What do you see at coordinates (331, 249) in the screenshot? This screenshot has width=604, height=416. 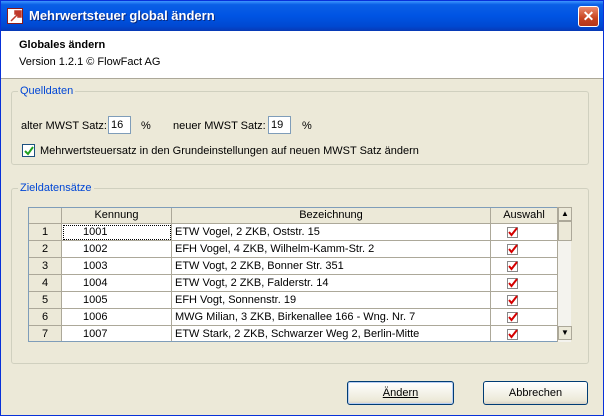 I see `bezeichnung-cell: EFH Vogel, 4 ZKB, Wilhelm-Kamm-Str. 2` at bounding box center [331, 249].